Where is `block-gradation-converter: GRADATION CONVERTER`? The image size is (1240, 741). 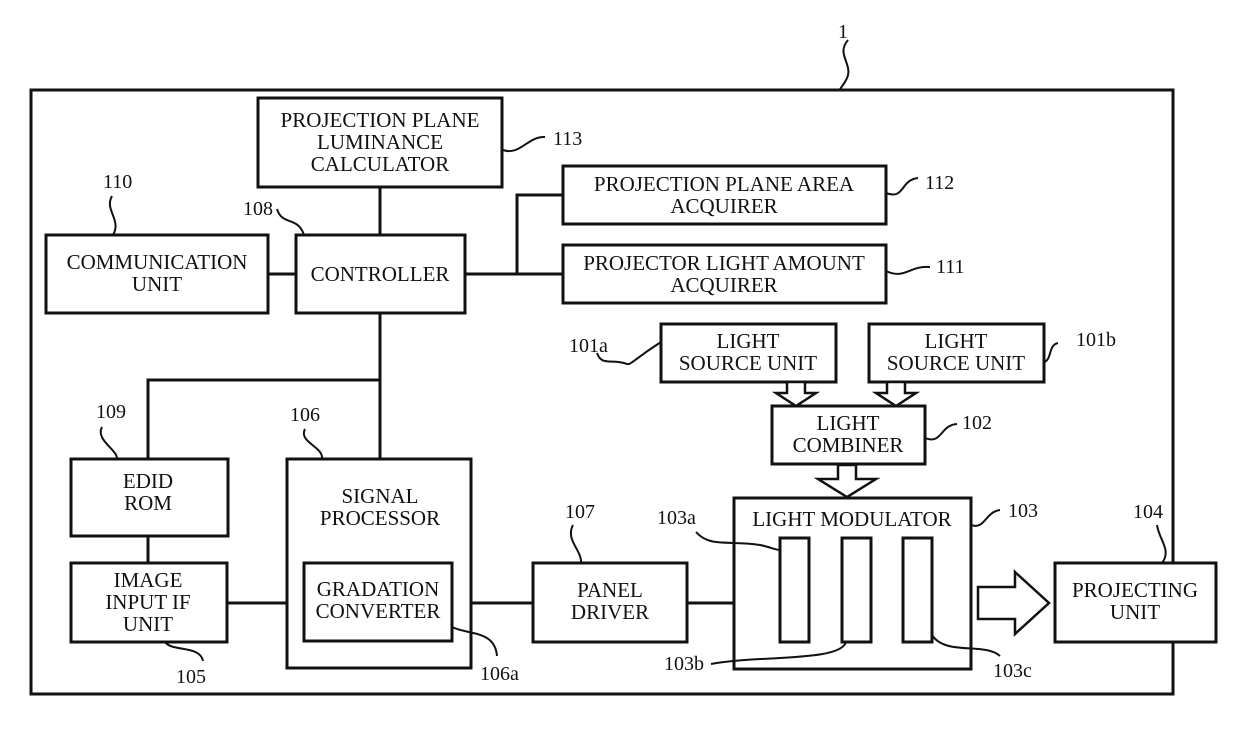
block-gradation-converter: GRADATION CONVERTER is located at coordinates (378, 602).